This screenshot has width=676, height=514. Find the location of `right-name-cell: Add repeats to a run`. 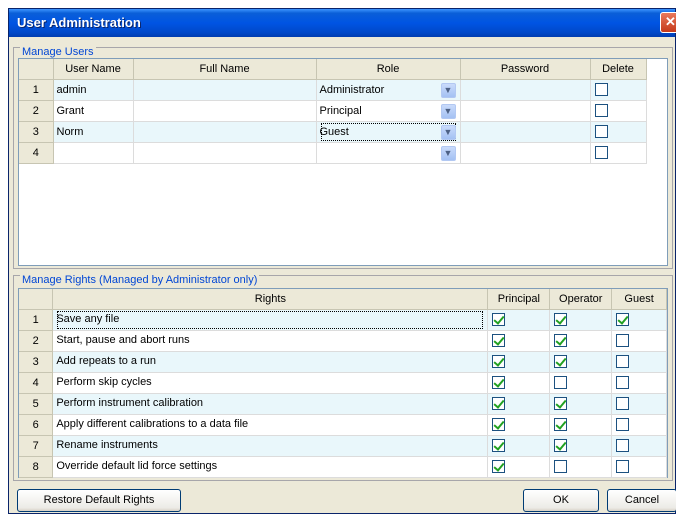

right-name-cell: Add repeats to a run is located at coordinates (270, 362).